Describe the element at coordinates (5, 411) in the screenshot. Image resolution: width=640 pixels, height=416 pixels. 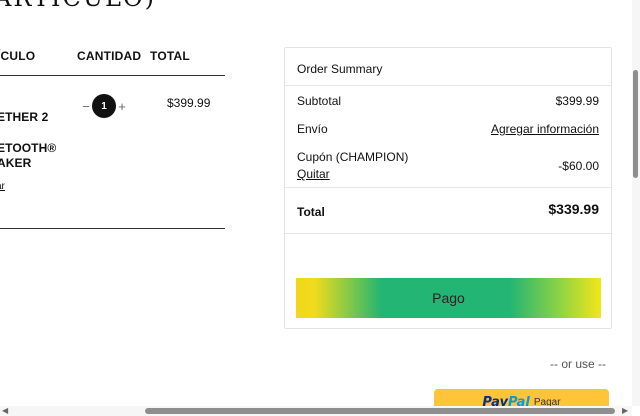
I see `scroll-left-arrow-icon: ◀` at that location.